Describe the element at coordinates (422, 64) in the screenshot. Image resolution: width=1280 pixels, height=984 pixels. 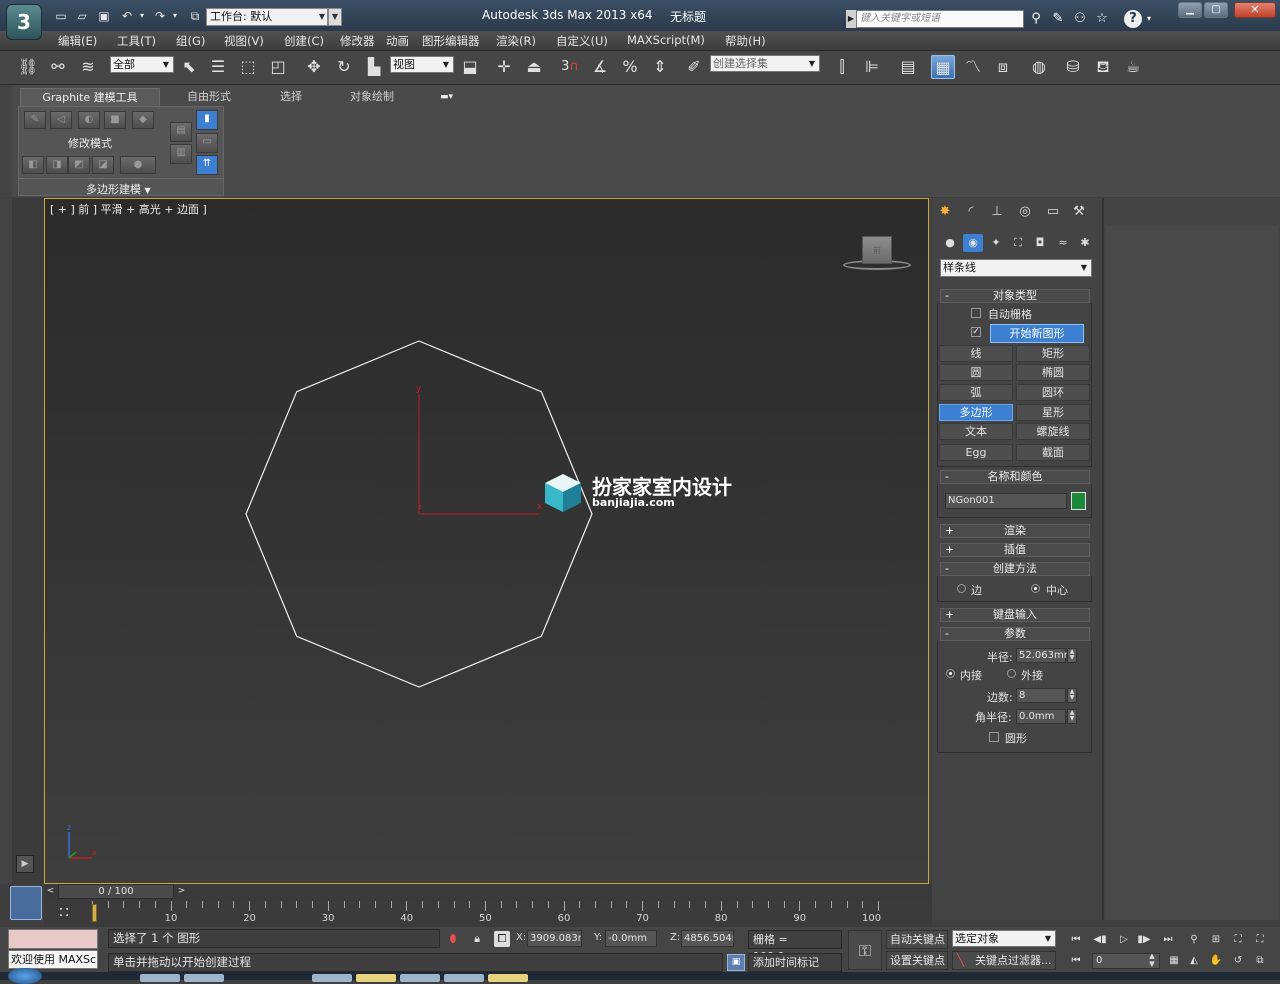
I see `reference-coordinate-dropdown: 视图 ▼` at that location.